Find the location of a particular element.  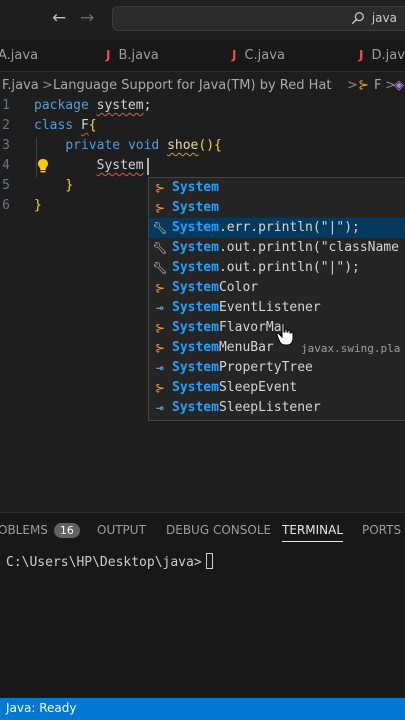

editor-tabs: A.java J B.java J C.java J D.java is located at coordinates (202, 56).